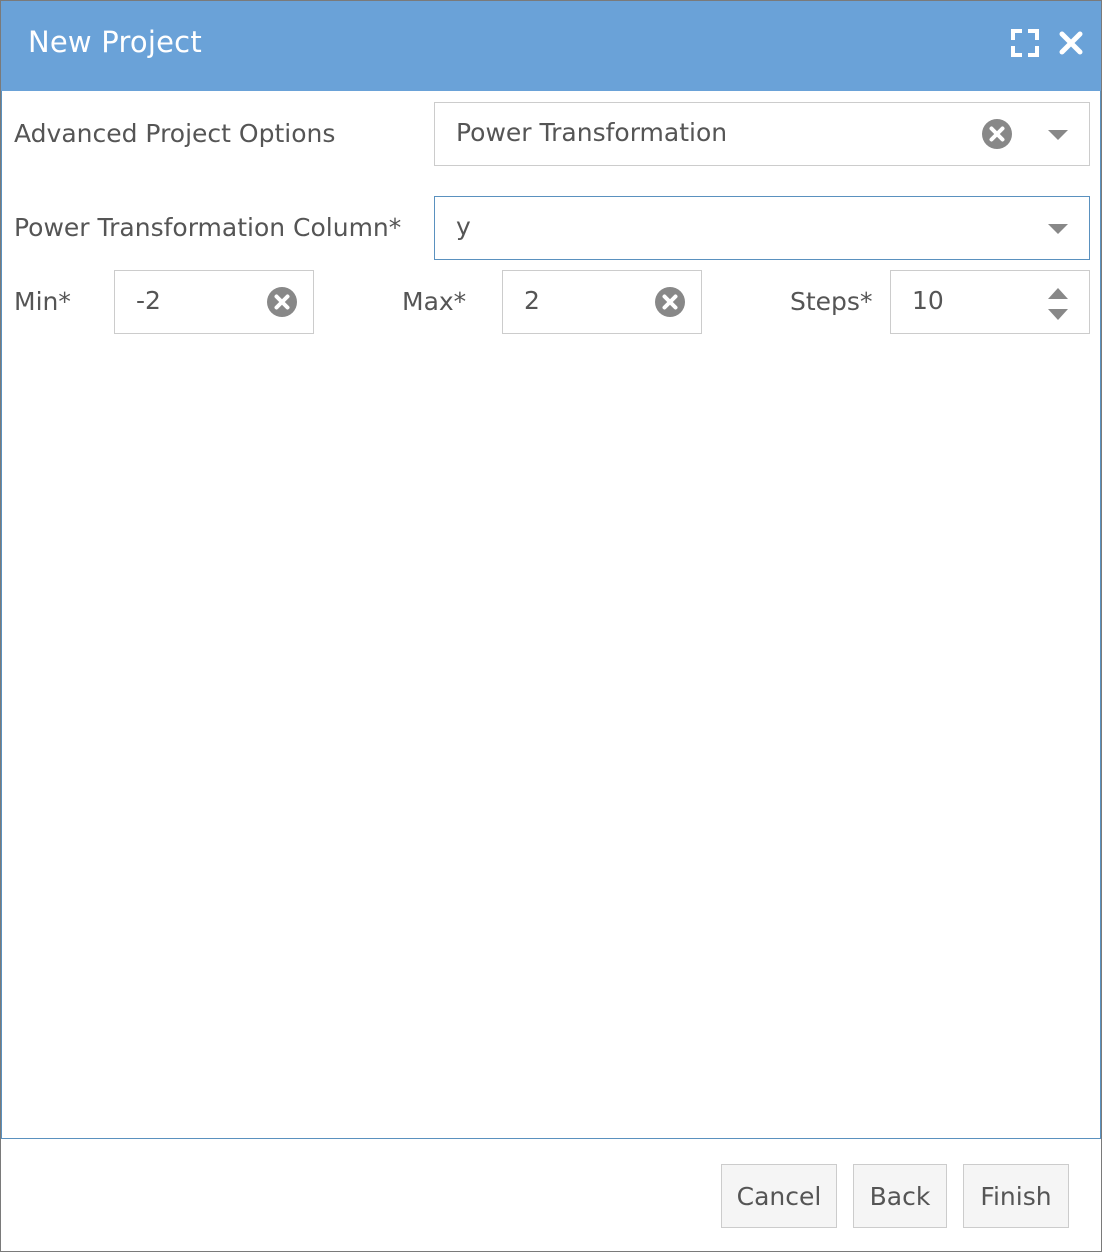  I want to click on cancel-button: Cancel, so click(779, 1196).